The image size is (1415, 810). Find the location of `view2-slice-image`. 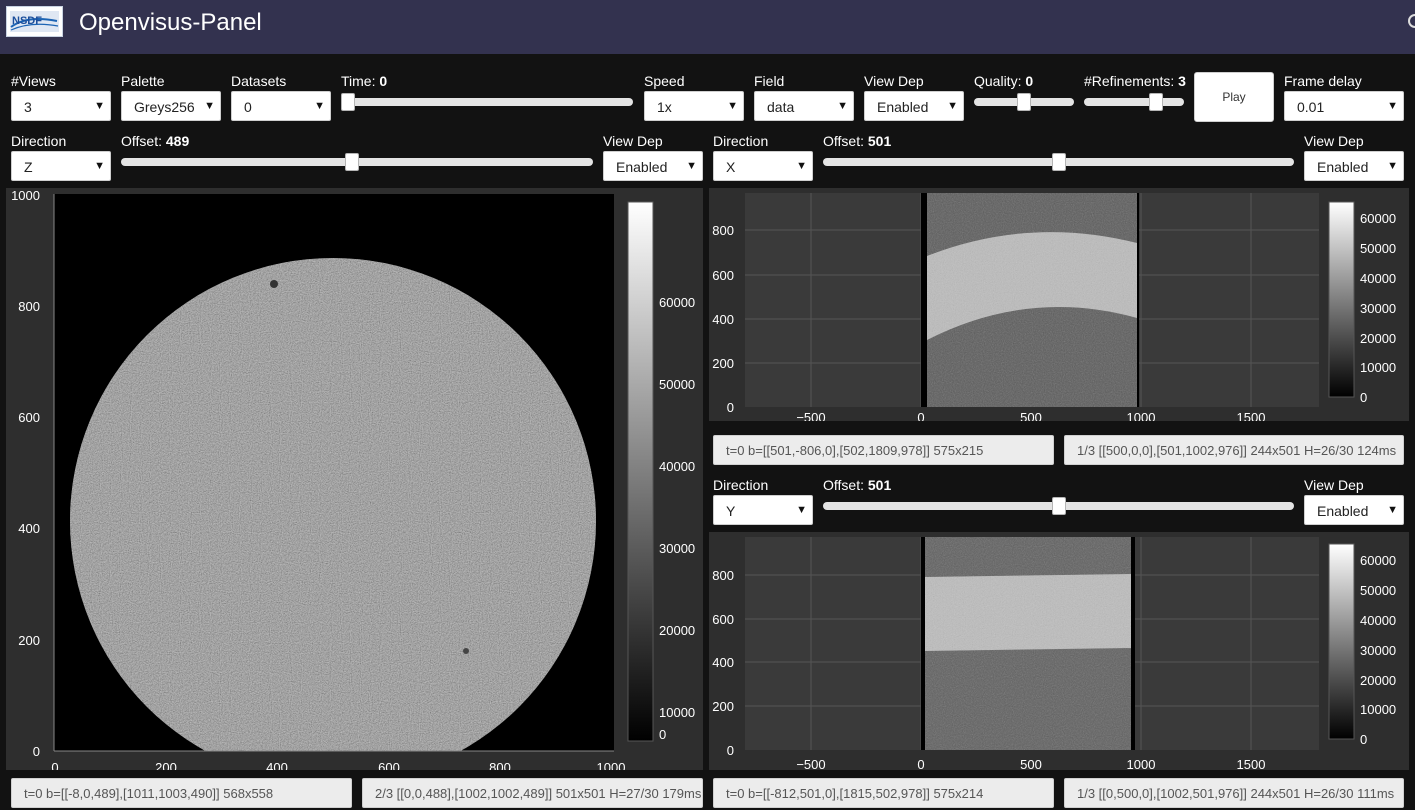

view2-slice-image is located at coordinates (1032, 300).